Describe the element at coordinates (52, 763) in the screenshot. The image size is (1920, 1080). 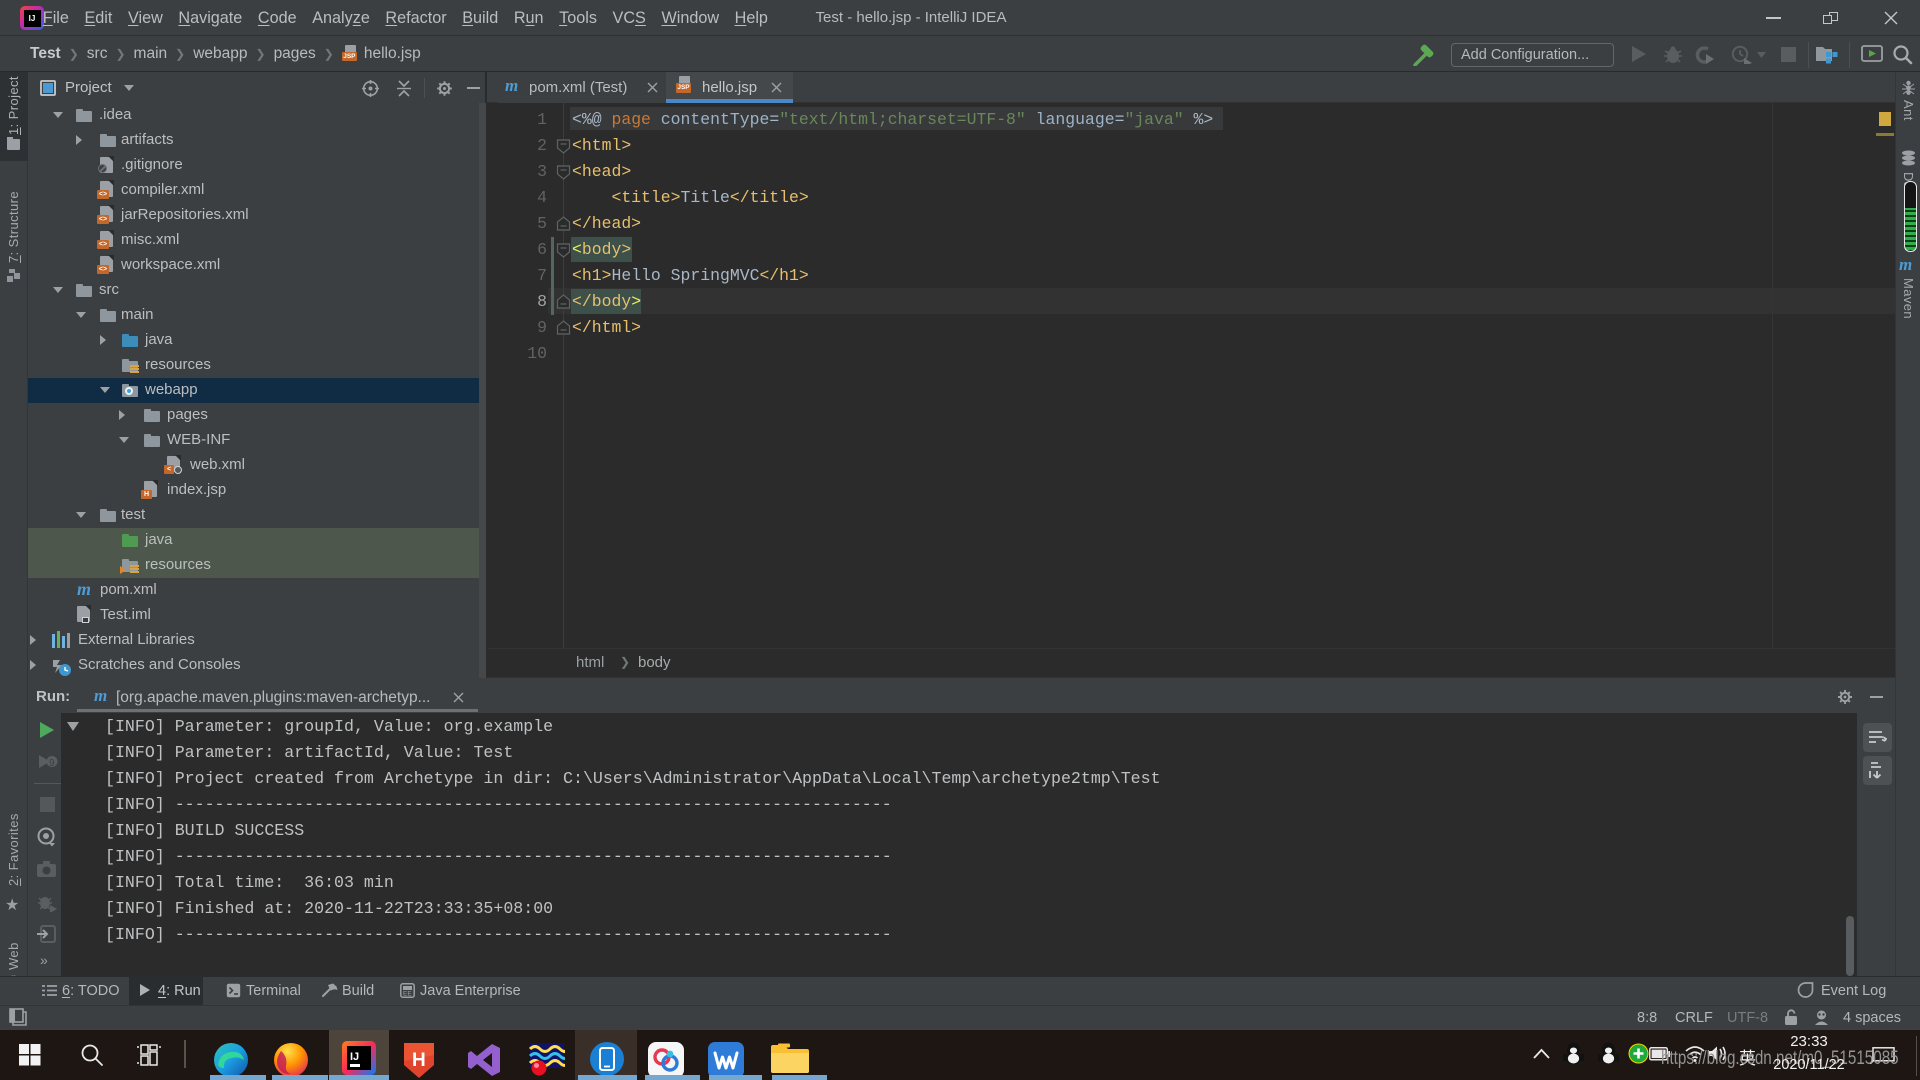
I see `svg-text: 9` at that location.